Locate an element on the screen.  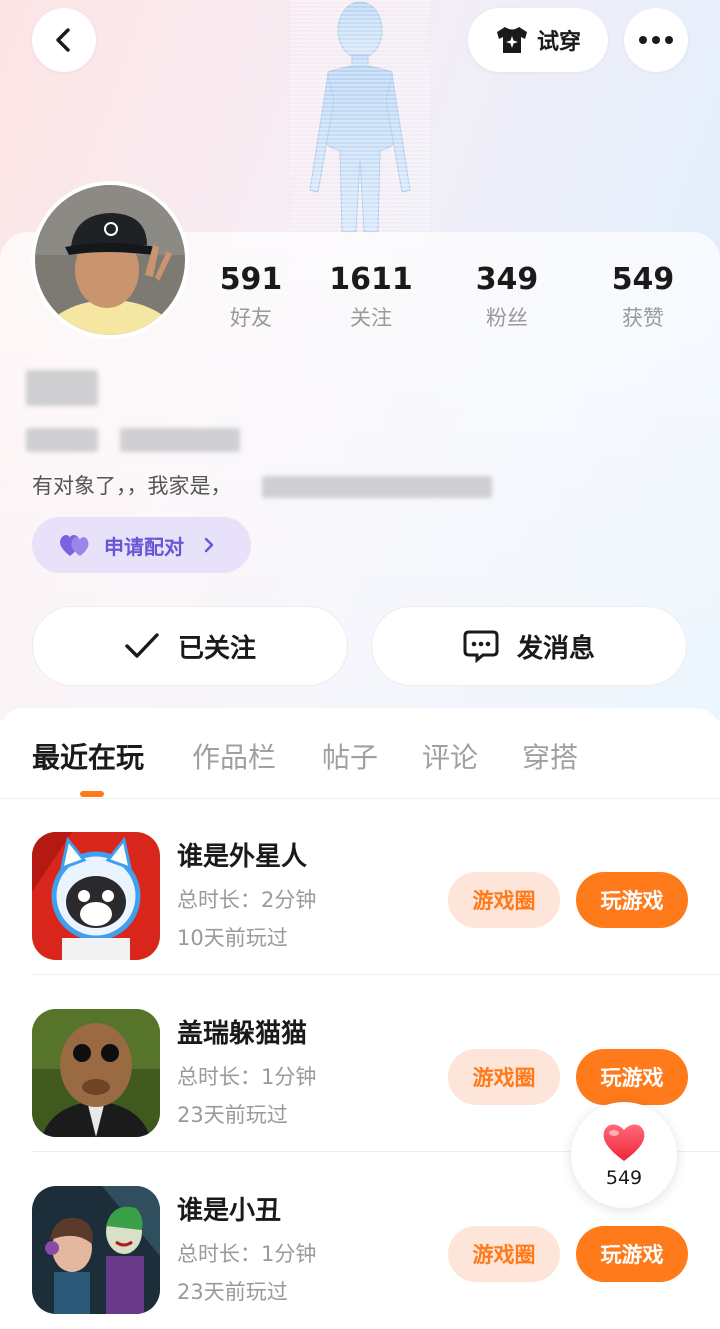
stat-likes-label: 获赞 is located at coordinates (643, 318).